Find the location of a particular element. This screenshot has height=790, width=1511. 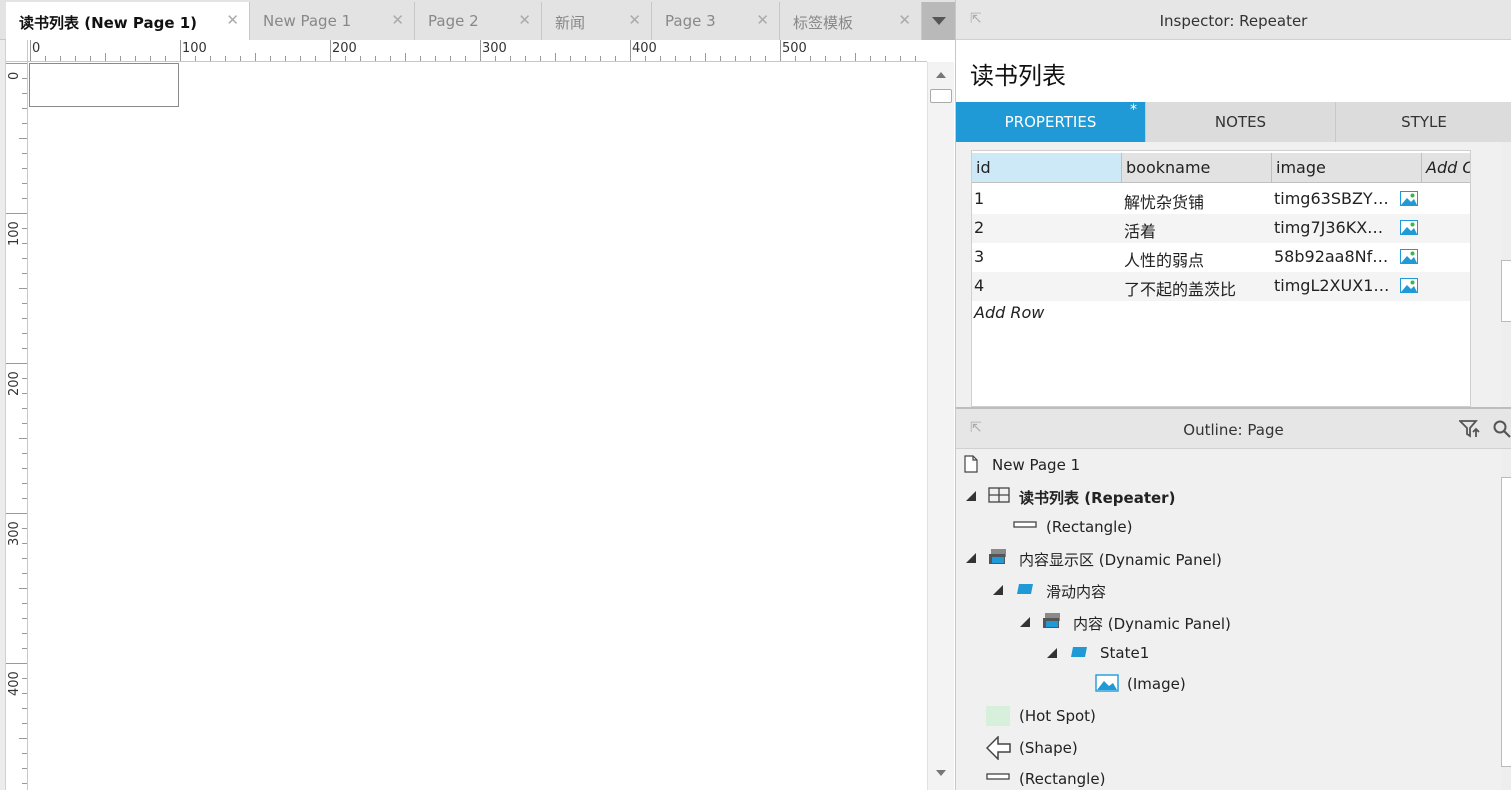

outline-item-label: (Shape) is located at coordinates (1048, 748).